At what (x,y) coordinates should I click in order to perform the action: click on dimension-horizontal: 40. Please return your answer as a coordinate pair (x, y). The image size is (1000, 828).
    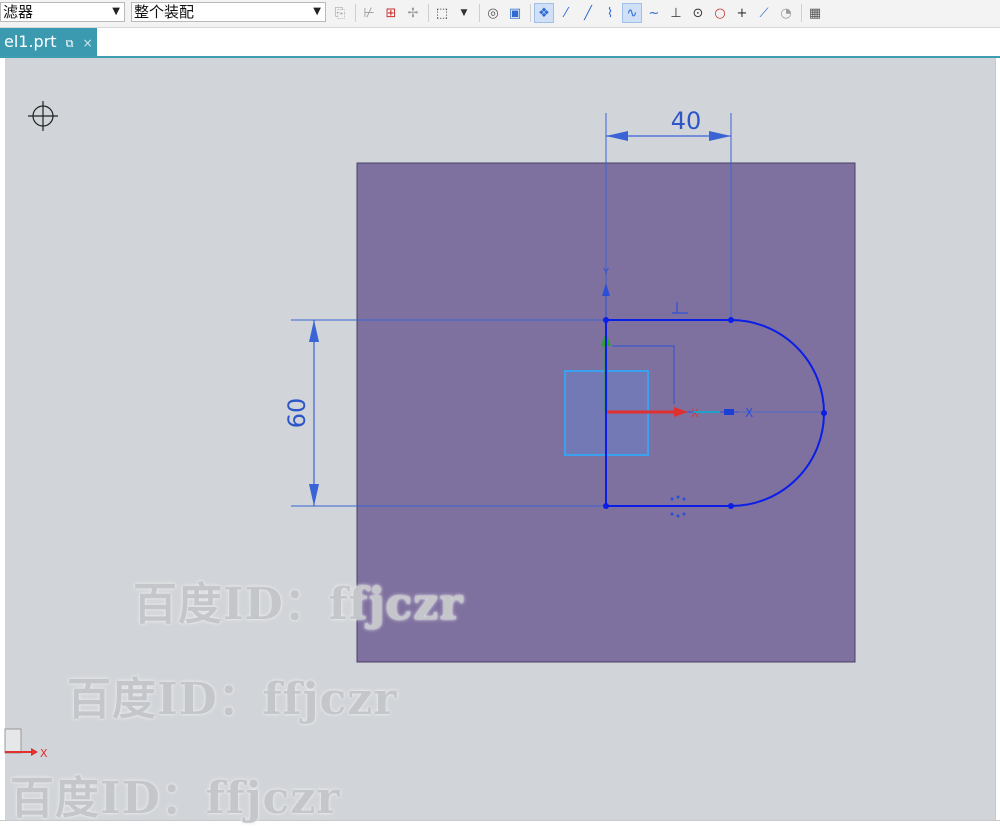
    Looking at the image, I should click on (668, 124).